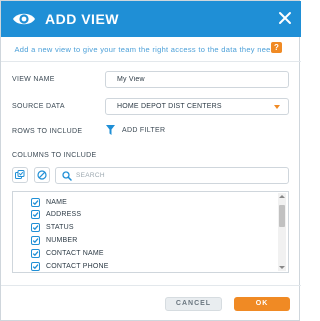 This screenshot has width=320, height=321. Describe the element at coordinates (57, 202) in the screenshot. I see `list-item-label: NAME` at that location.